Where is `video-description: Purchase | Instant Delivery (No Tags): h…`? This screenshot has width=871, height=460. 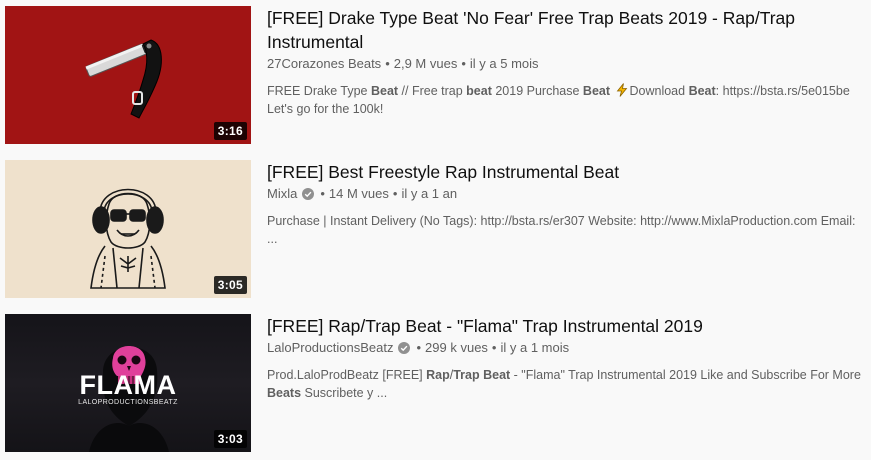
video-description: Purchase | Instant Delivery (No Tags): h… is located at coordinates (561, 230).